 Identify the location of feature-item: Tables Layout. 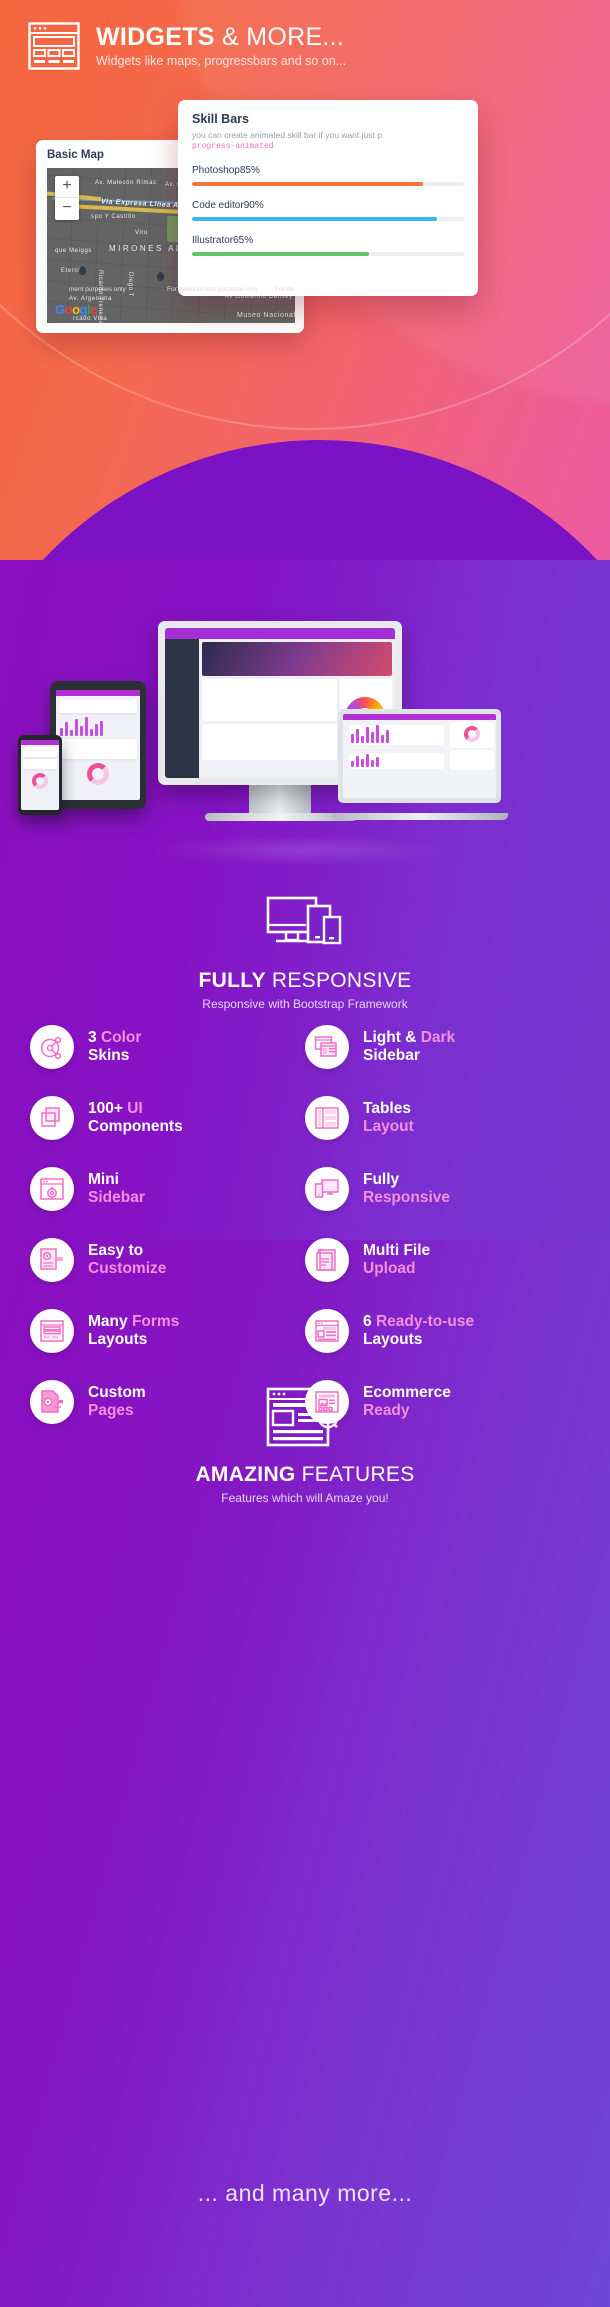
(442, 1118).